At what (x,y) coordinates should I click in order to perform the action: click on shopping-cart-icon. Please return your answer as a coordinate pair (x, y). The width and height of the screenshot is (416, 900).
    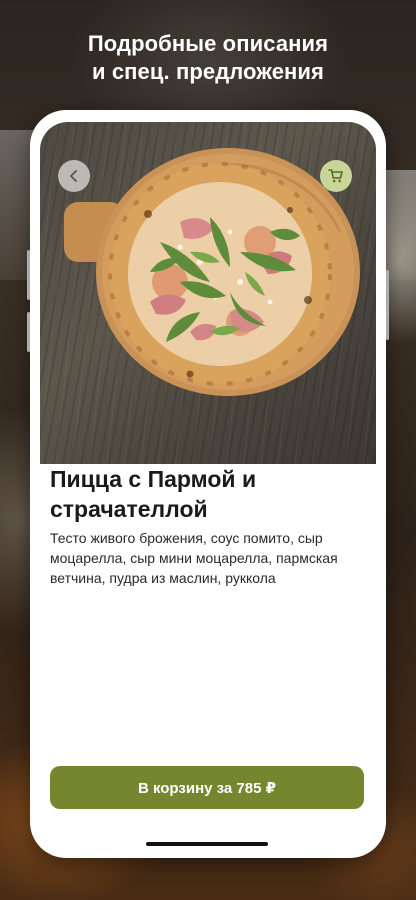
    Looking at the image, I should click on (335, 176).